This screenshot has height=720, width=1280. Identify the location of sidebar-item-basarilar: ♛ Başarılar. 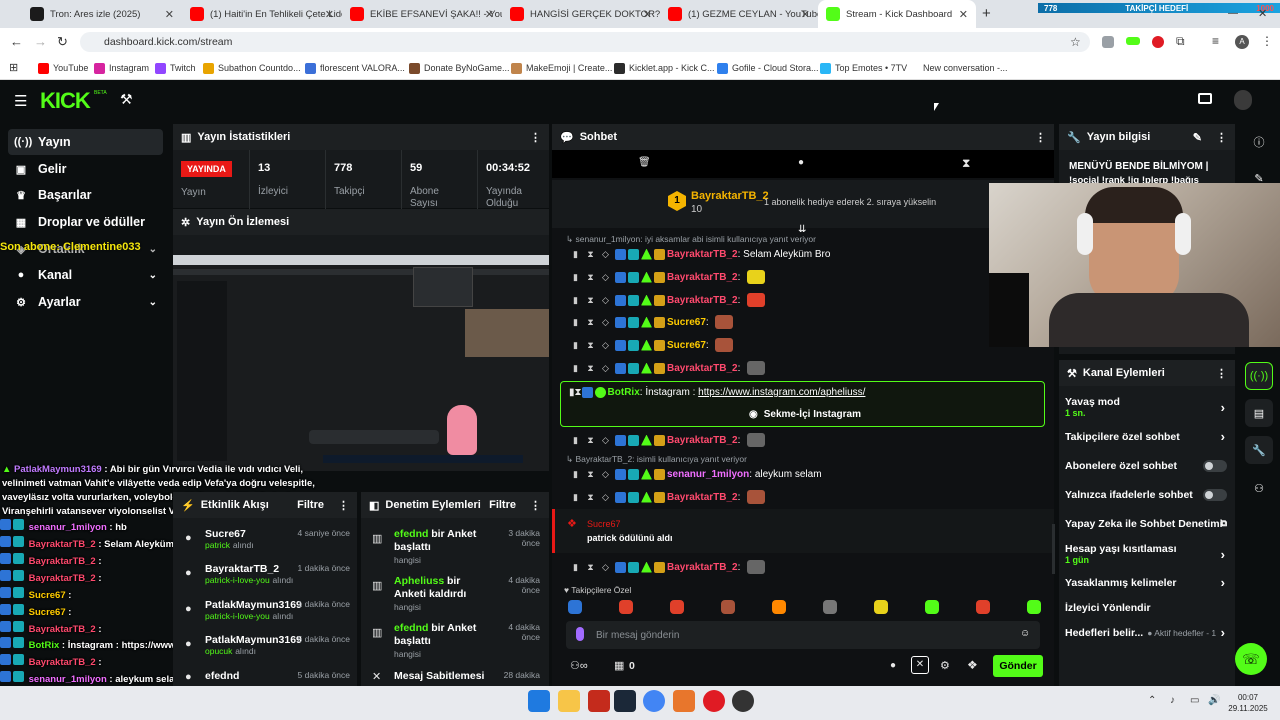
(85, 195).